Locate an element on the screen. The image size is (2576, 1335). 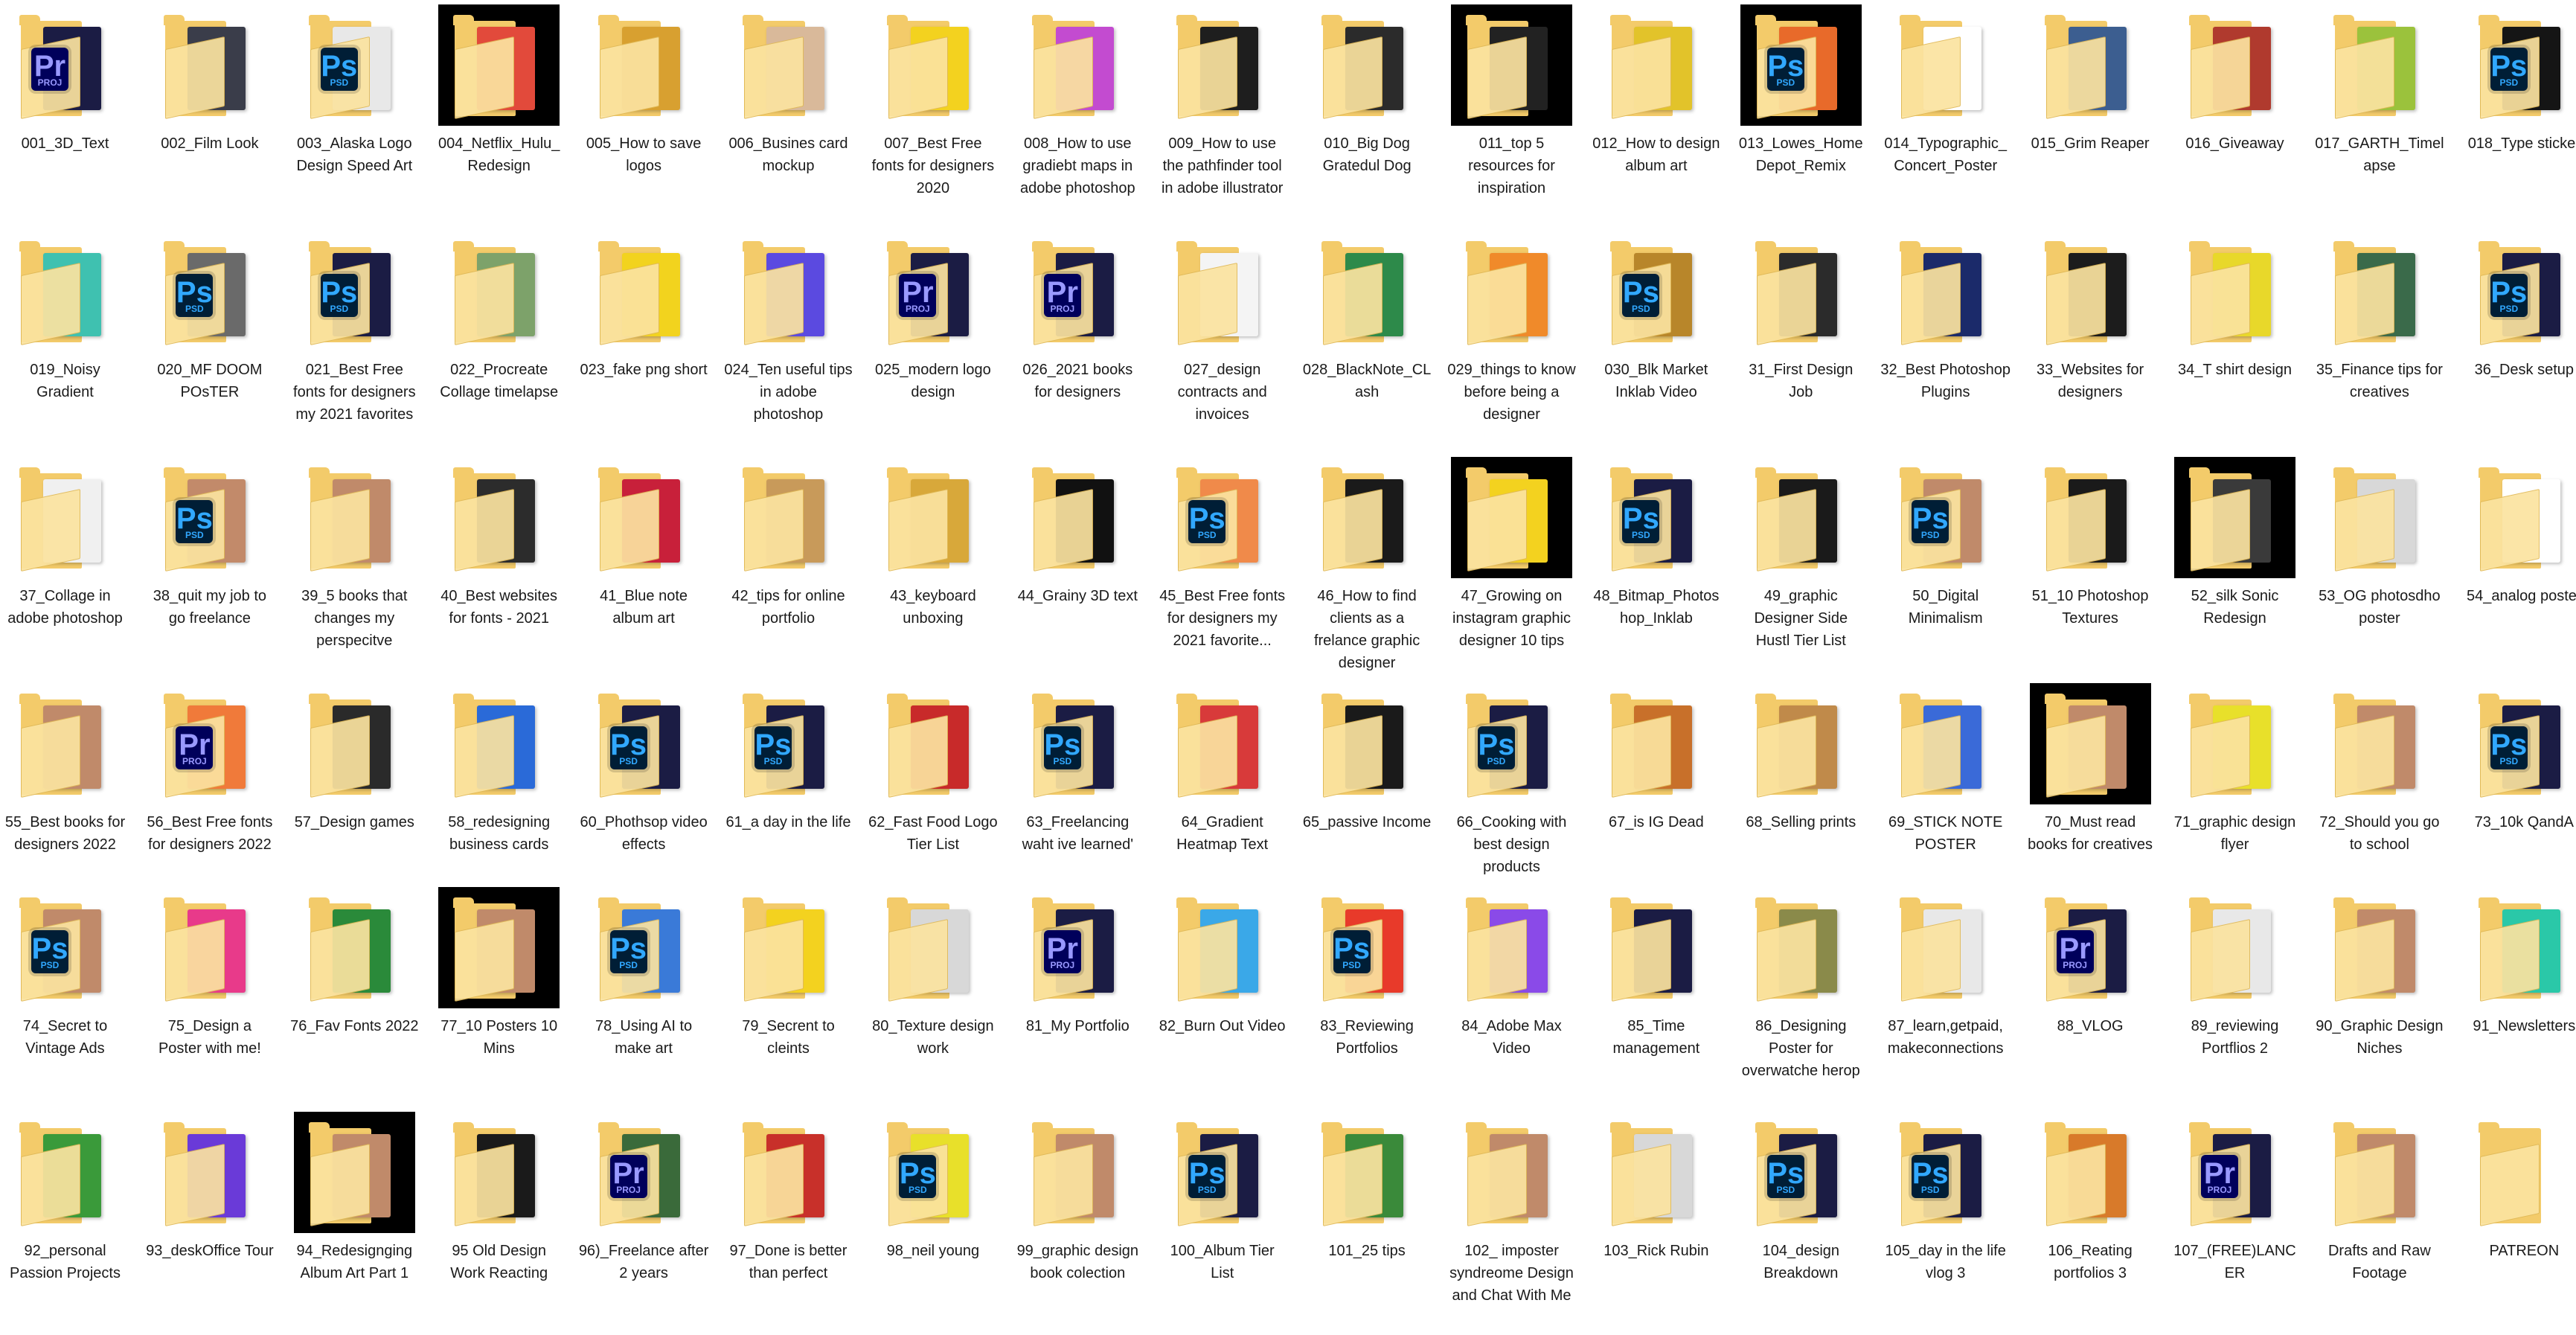
folder-item: 77_10 Posters 10 Mins is located at coordinates (499, 998).